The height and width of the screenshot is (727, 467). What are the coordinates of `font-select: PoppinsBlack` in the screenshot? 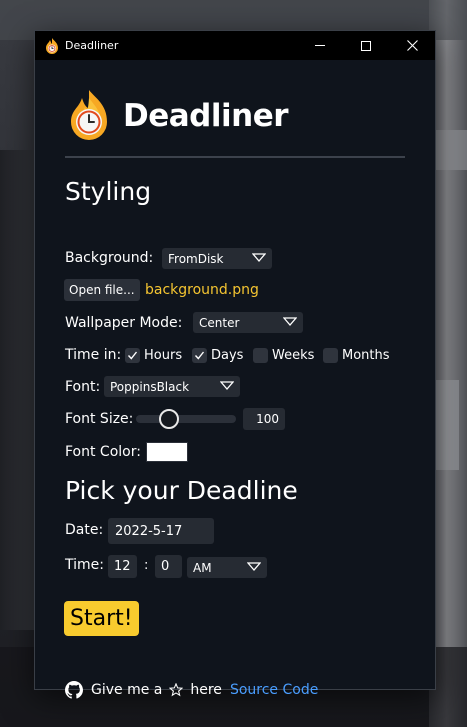 It's located at (172, 386).